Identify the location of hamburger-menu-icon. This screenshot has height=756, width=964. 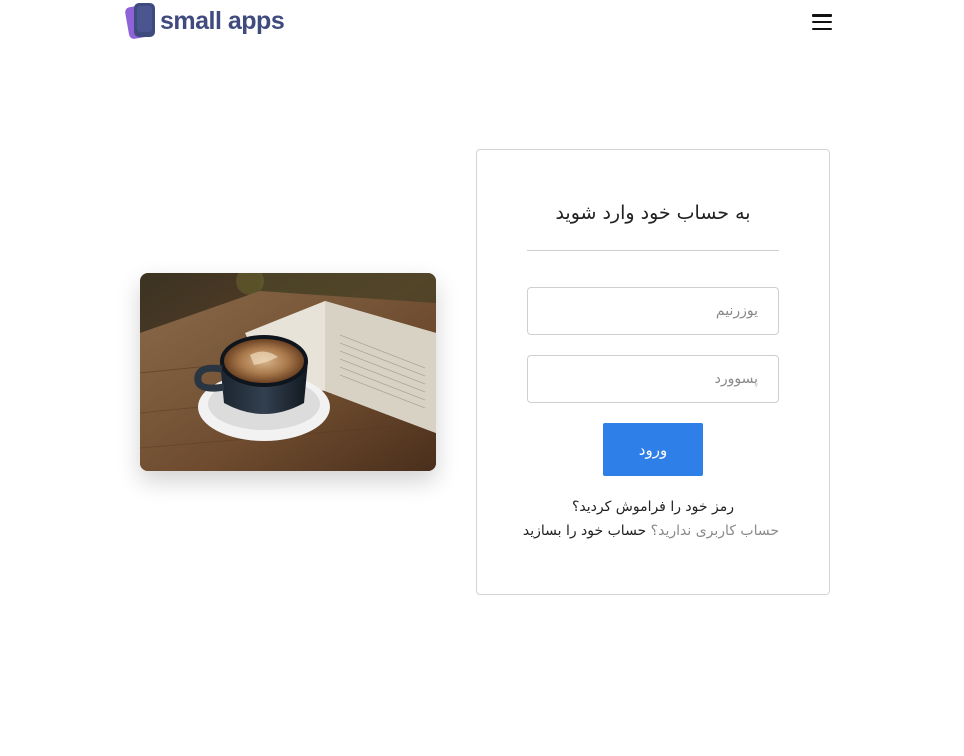
(822, 22).